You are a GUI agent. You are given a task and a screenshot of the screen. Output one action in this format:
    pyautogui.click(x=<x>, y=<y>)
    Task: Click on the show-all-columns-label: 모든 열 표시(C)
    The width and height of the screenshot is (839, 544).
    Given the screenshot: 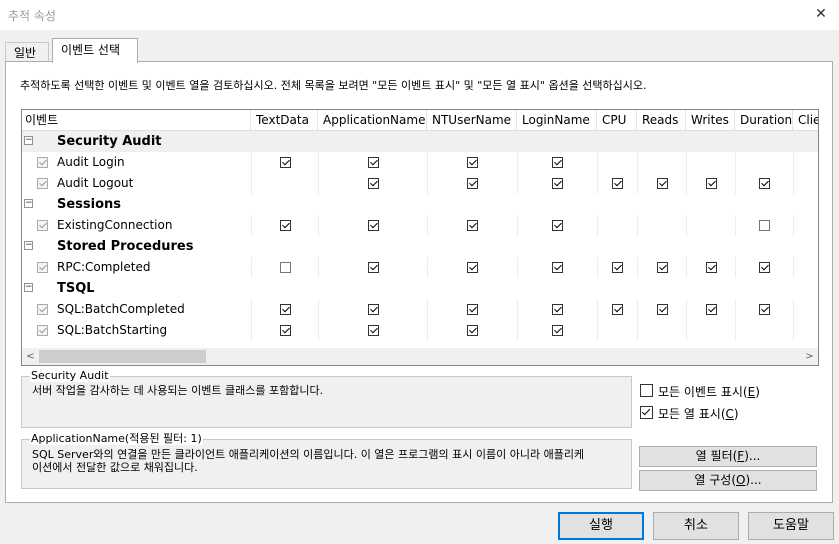 What is the action you would take?
    pyautogui.click(x=698, y=413)
    